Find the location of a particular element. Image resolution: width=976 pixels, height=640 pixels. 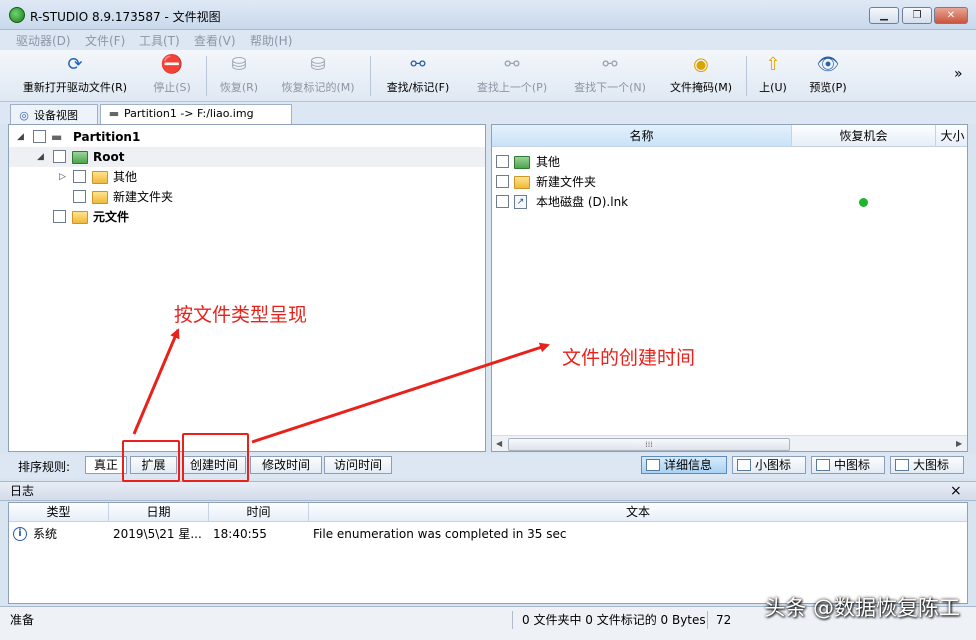

annotation-creation-time: 文件的创建时间 is located at coordinates (629, 358).